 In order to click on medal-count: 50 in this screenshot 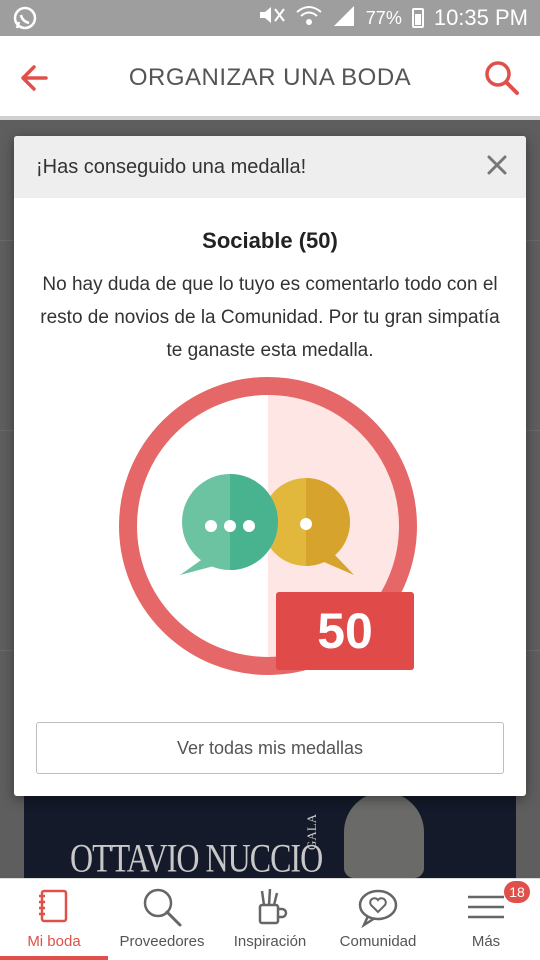, I will do `click(345, 631)`.